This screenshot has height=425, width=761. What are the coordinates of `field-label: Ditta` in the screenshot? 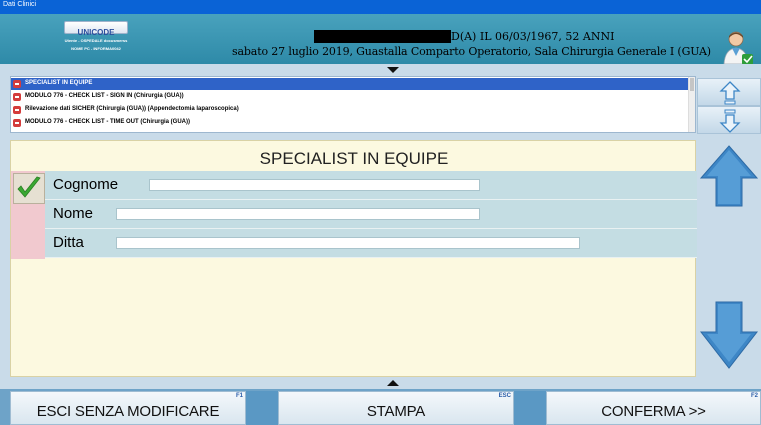 It's located at (68, 242).